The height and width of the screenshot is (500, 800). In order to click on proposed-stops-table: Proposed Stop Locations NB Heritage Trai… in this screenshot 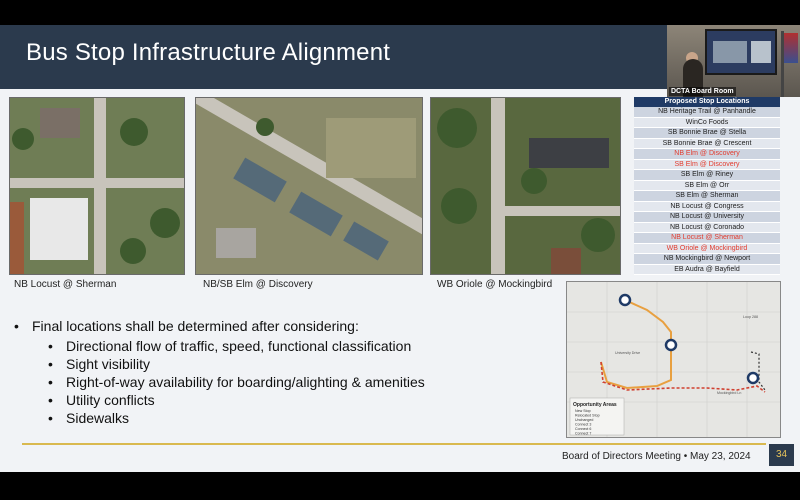, I will do `click(707, 186)`.